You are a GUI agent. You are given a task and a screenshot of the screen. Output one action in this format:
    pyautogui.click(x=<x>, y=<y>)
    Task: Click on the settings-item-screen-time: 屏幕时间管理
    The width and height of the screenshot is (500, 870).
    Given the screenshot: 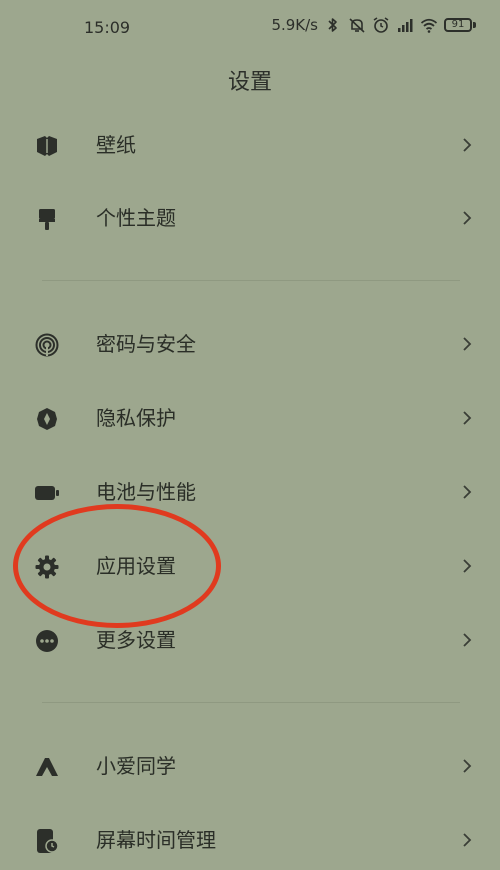 What is the action you would take?
    pyautogui.click(x=250, y=840)
    